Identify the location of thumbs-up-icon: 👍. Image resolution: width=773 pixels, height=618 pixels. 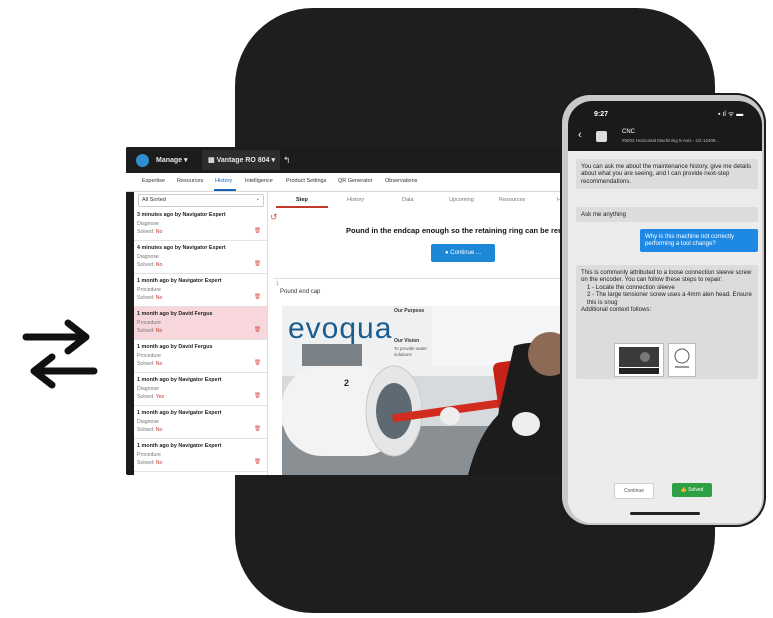
(683, 490).